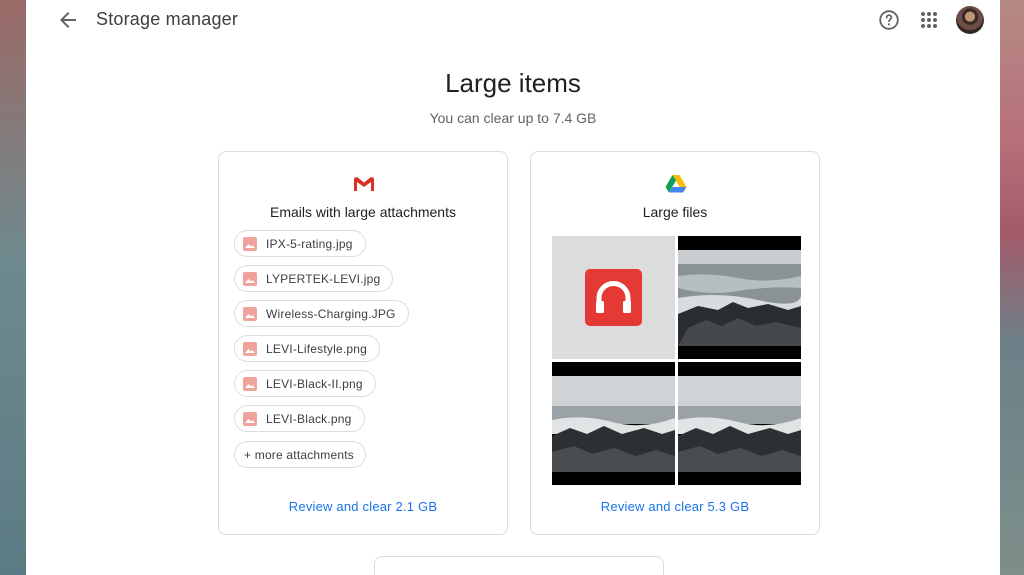 The image size is (1024, 575). I want to click on attachment-chip: LYPERTEK-LEVI.jpg, so click(314, 278).